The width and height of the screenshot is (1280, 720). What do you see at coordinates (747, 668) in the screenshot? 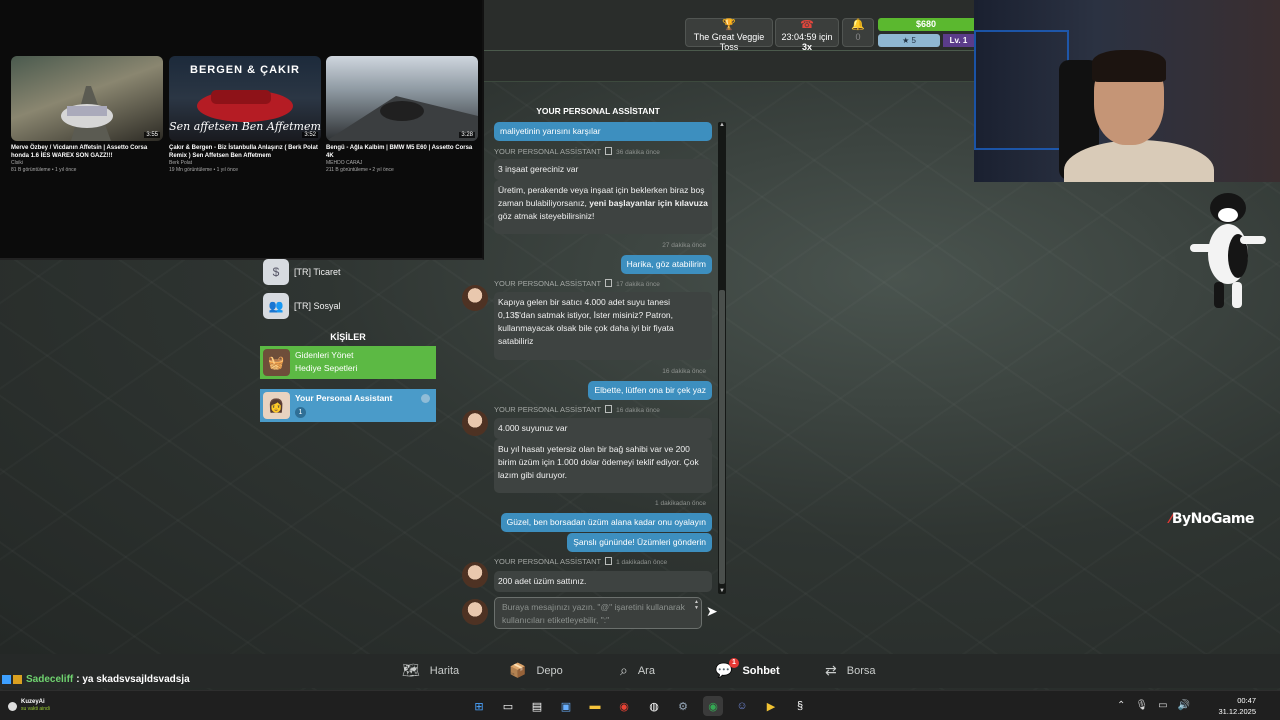
I see `nav-sohbet: 💬 1 Sohbet` at bounding box center [747, 668].